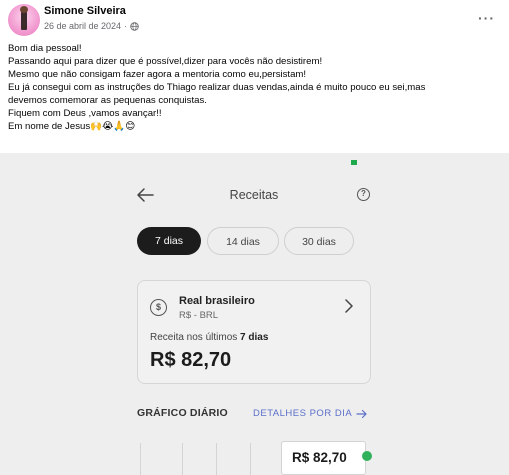  What do you see at coordinates (349, 306) in the screenshot?
I see `chevron-right-icon` at bounding box center [349, 306].